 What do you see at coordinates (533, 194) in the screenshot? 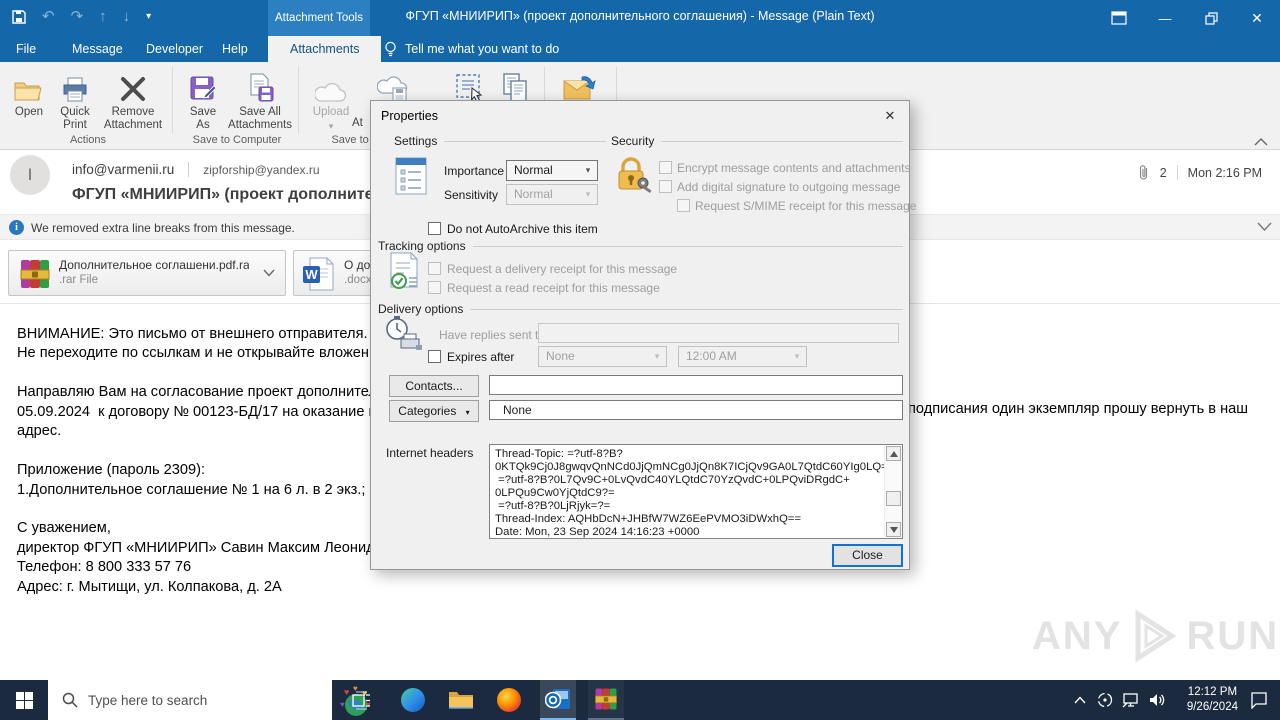
I see `sensitivity-value: Normal` at bounding box center [533, 194].